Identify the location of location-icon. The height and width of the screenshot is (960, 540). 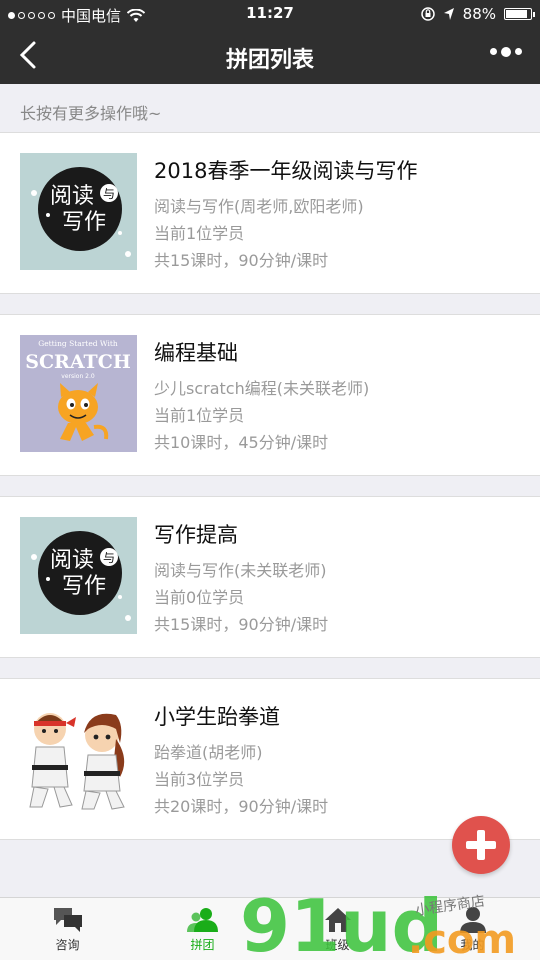
(448, 14).